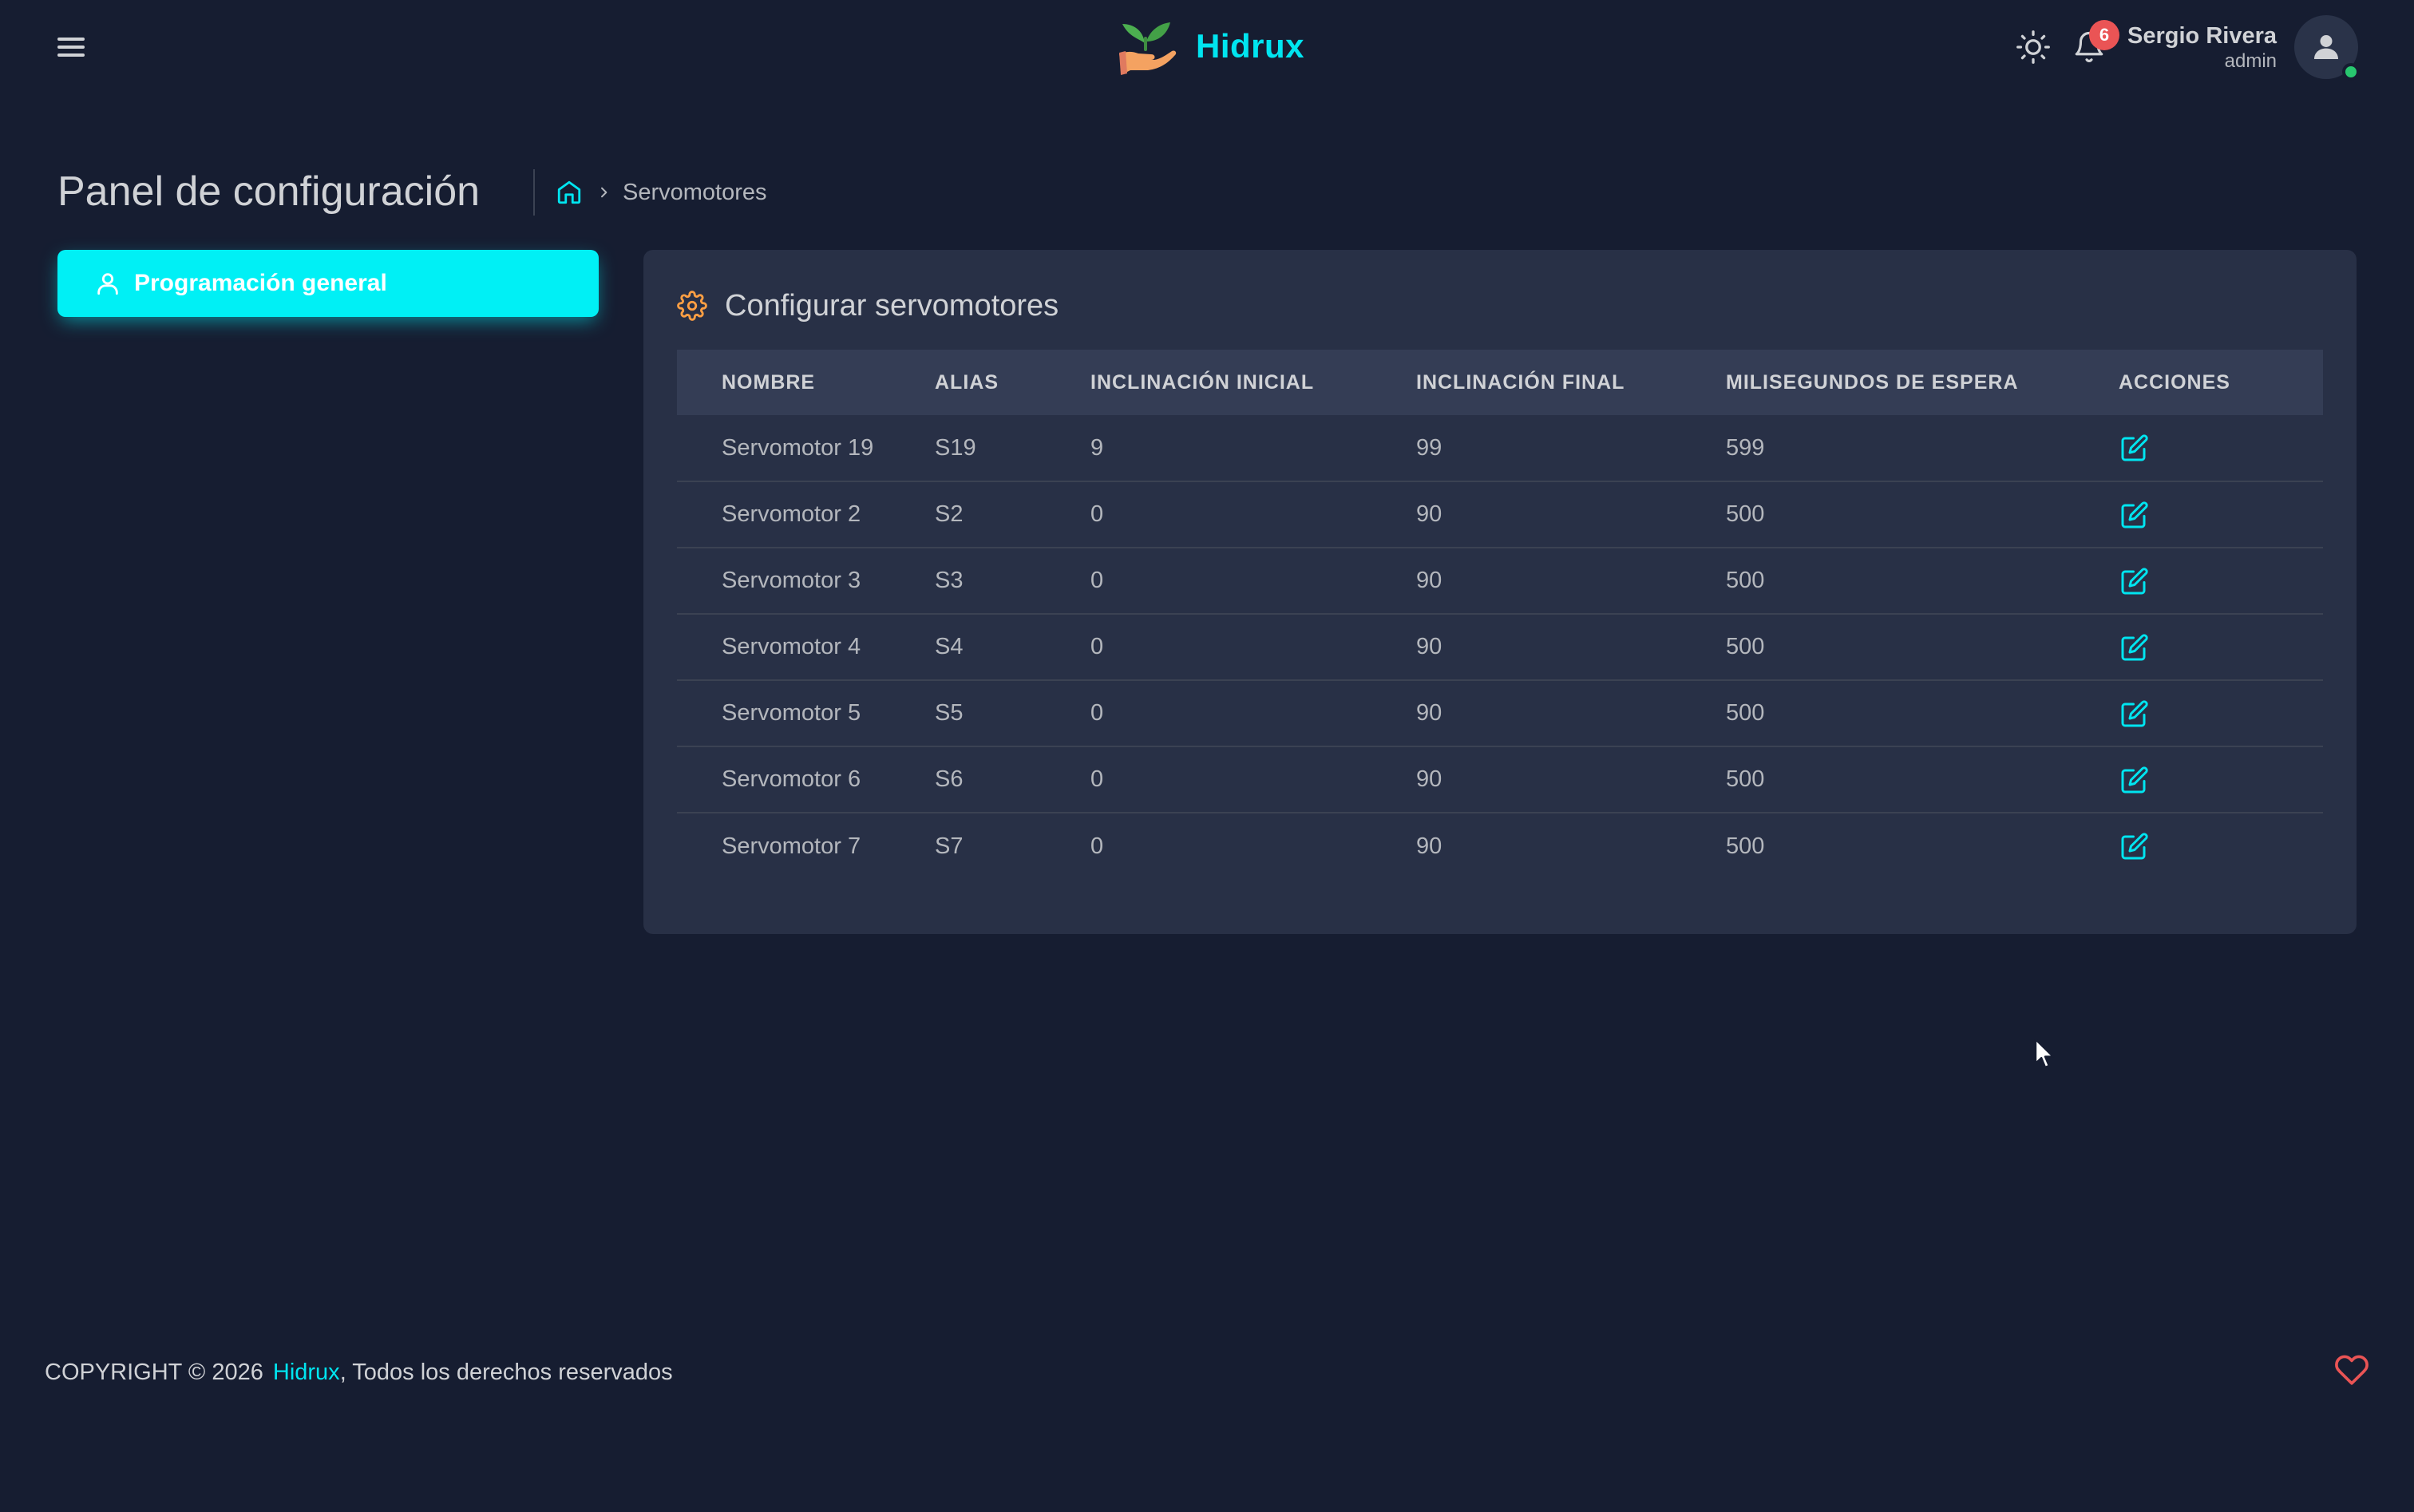 This screenshot has height=1512, width=2414. What do you see at coordinates (695, 192) in the screenshot?
I see `breadcrumb-current: Servomotores` at bounding box center [695, 192].